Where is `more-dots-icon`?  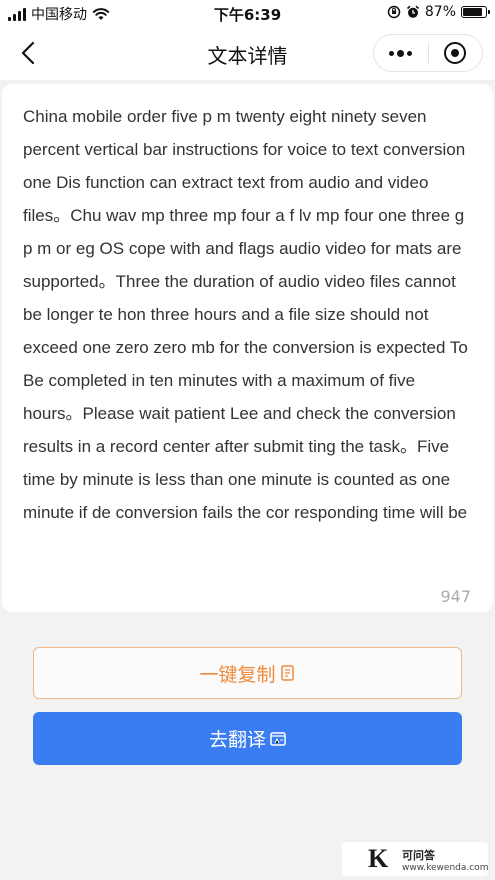
more-dots-icon is located at coordinates (401, 53).